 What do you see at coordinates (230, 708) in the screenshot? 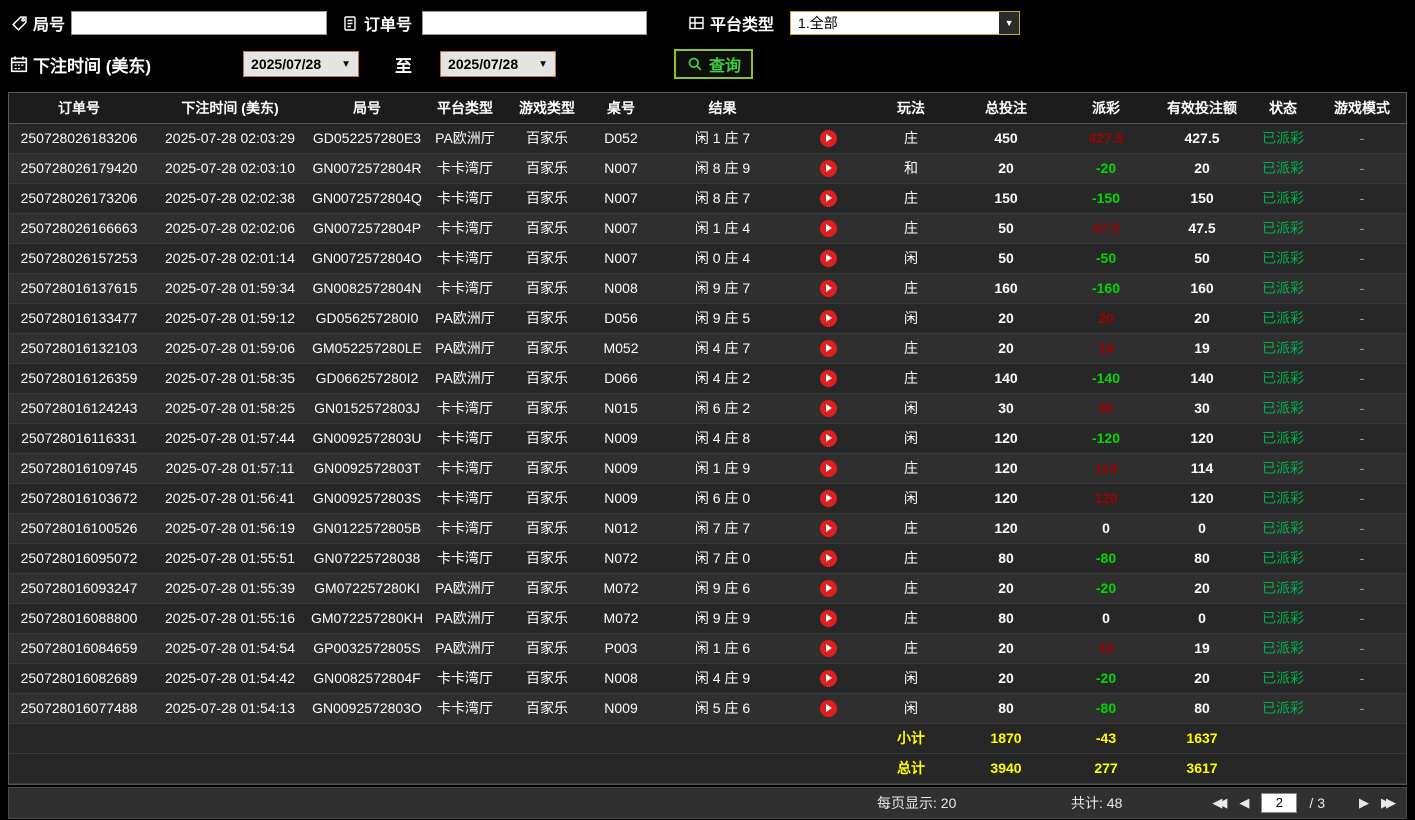
I see `cell-time: 2025-07-28 01:54:13` at bounding box center [230, 708].